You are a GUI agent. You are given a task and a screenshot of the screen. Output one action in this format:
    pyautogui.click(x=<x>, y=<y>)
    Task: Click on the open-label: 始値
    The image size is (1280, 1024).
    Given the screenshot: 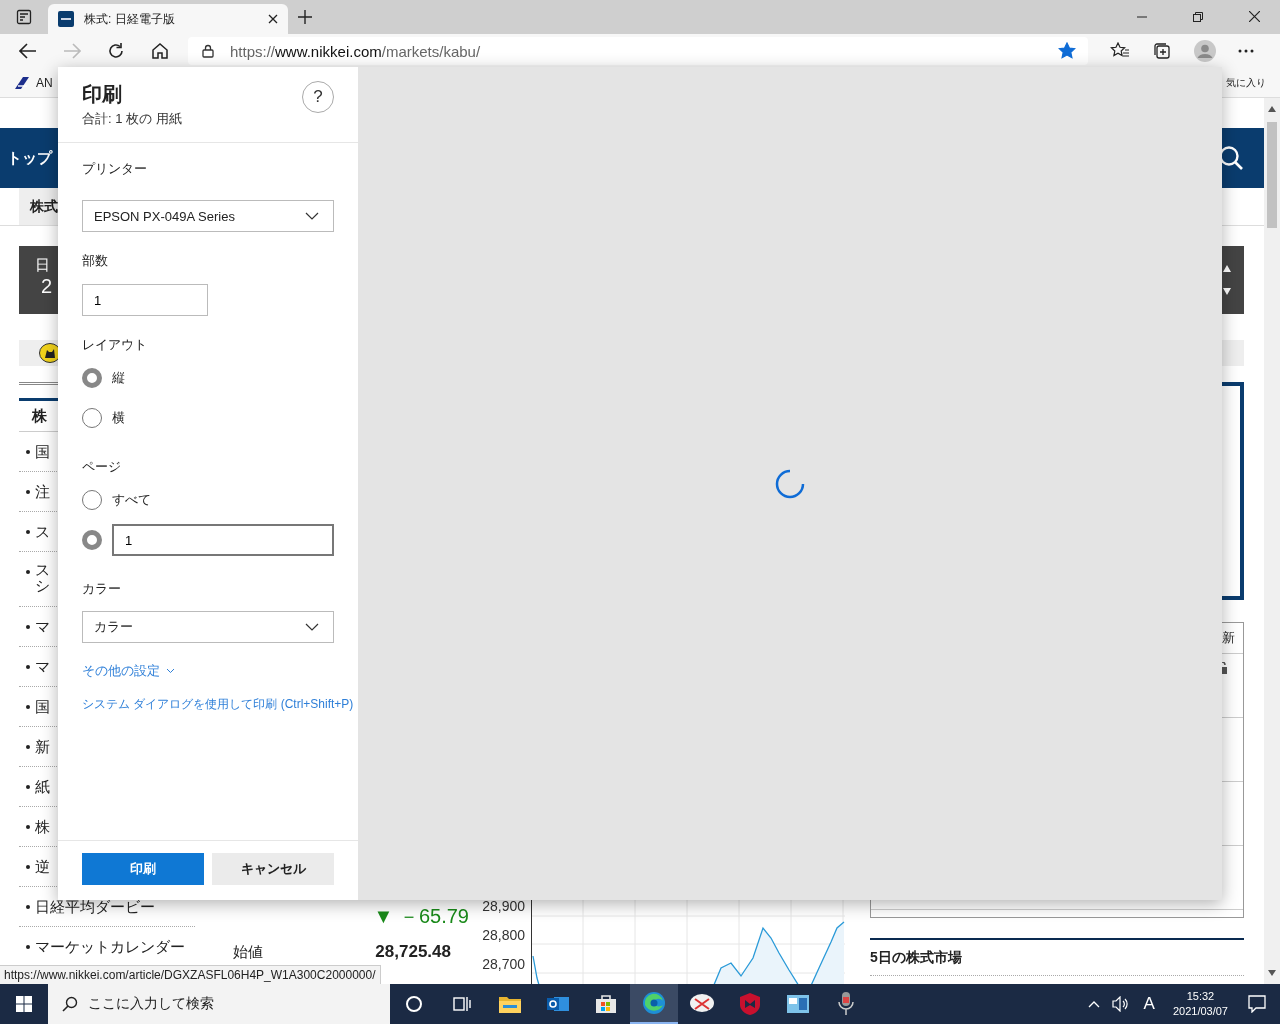 What is the action you would take?
    pyautogui.click(x=248, y=952)
    